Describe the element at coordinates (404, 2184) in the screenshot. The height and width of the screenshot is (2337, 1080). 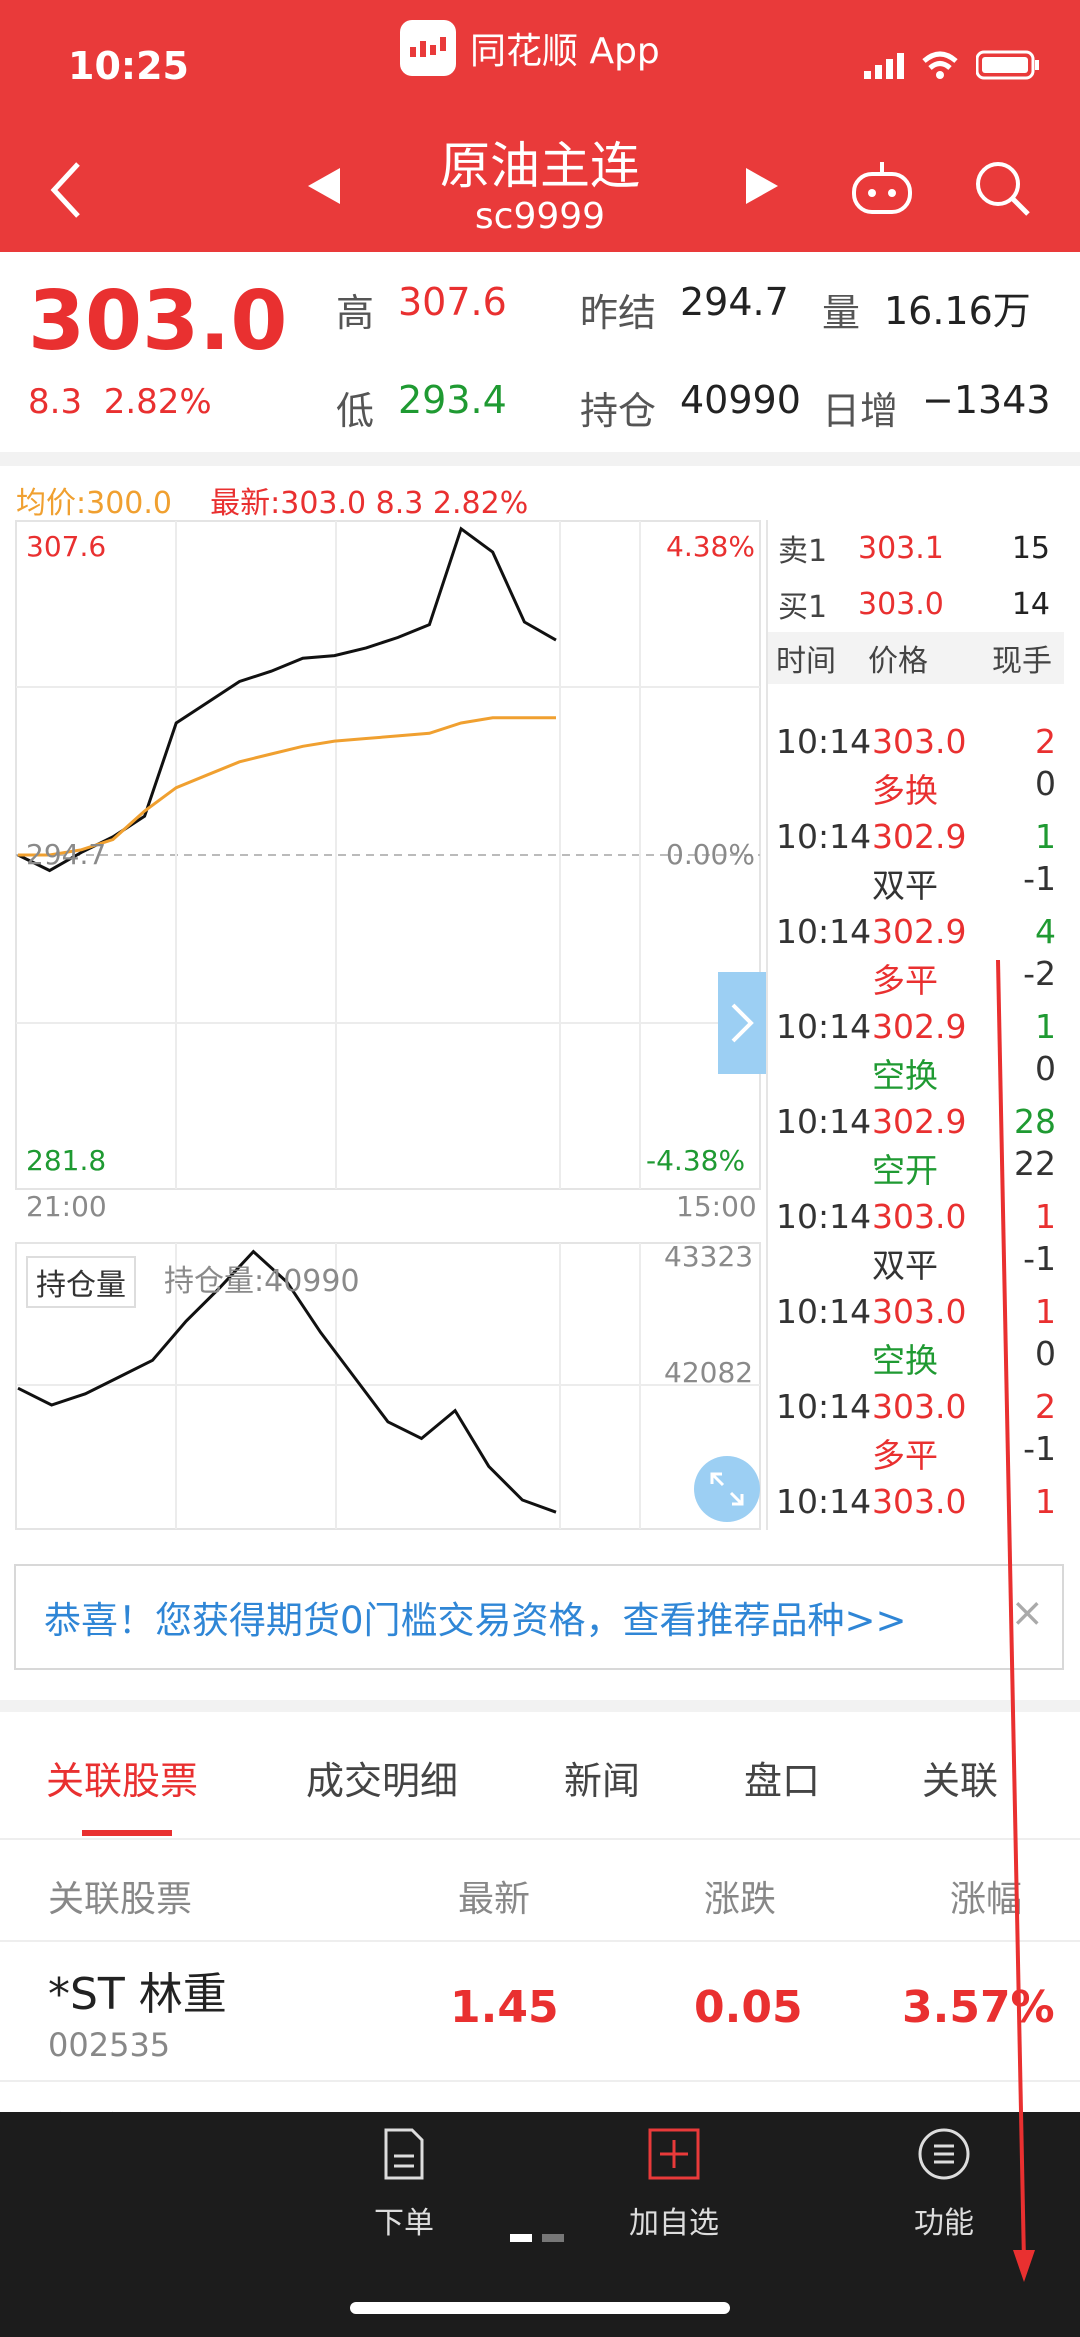
I see `order-button: 下单` at that location.